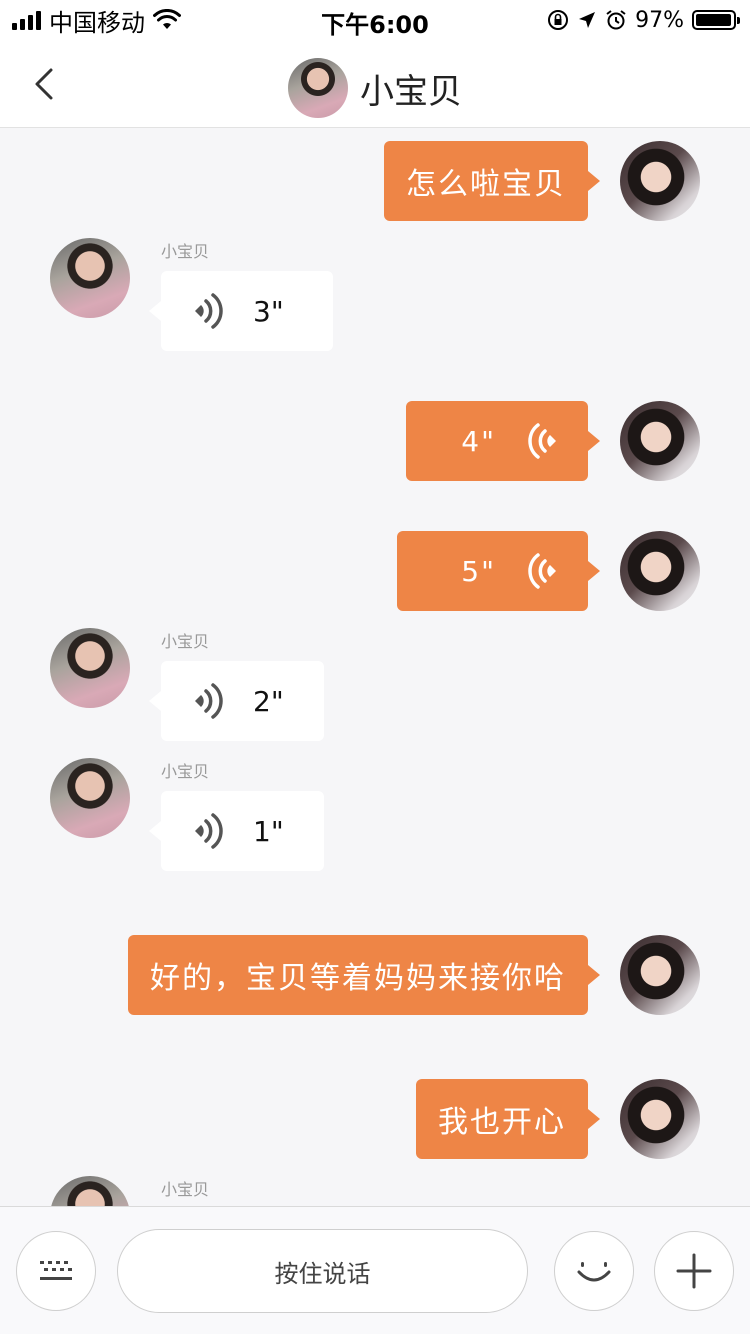 The image size is (750, 1334). I want to click on voice-duration: 5", so click(478, 571).